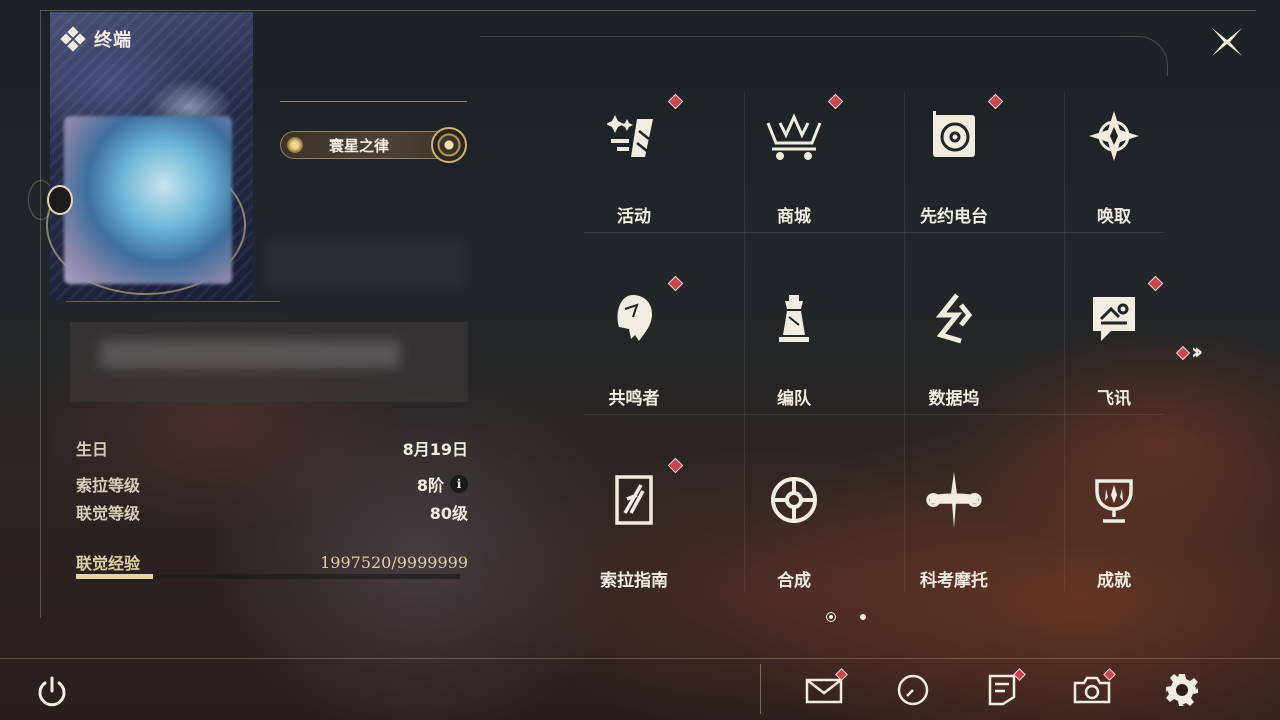 This screenshot has height=720, width=1280. Describe the element at coordinates (394, 562) in the screenshot. I see `stat-value: 1997520/9999999` at that location.